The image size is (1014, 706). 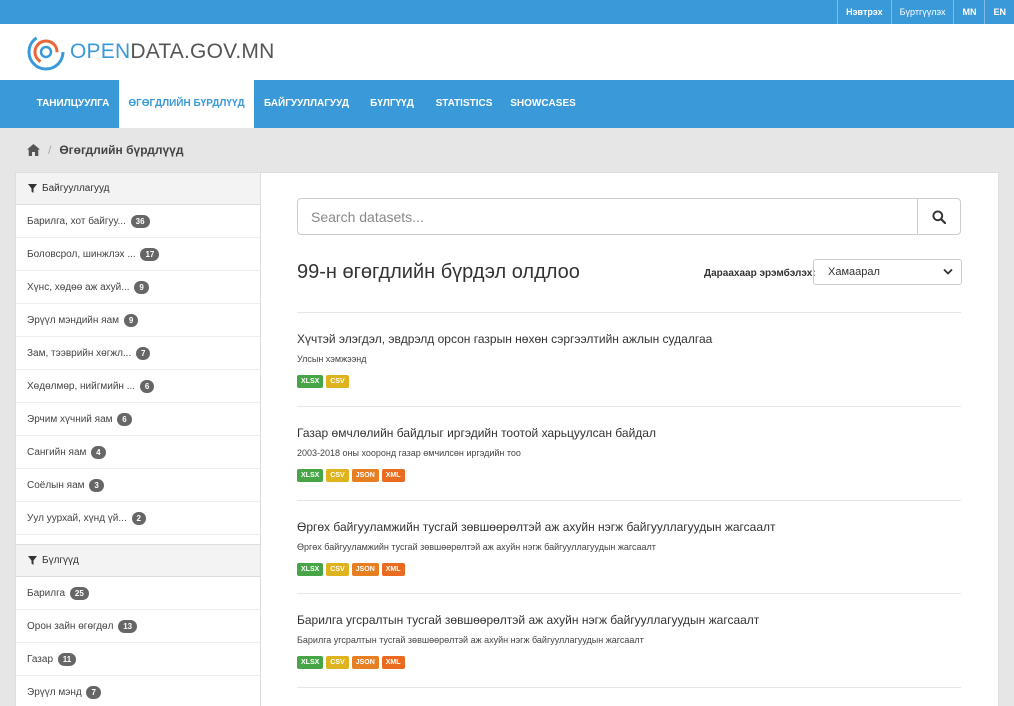 I want to click on count-badge: 17, so click(x=150, y=254).